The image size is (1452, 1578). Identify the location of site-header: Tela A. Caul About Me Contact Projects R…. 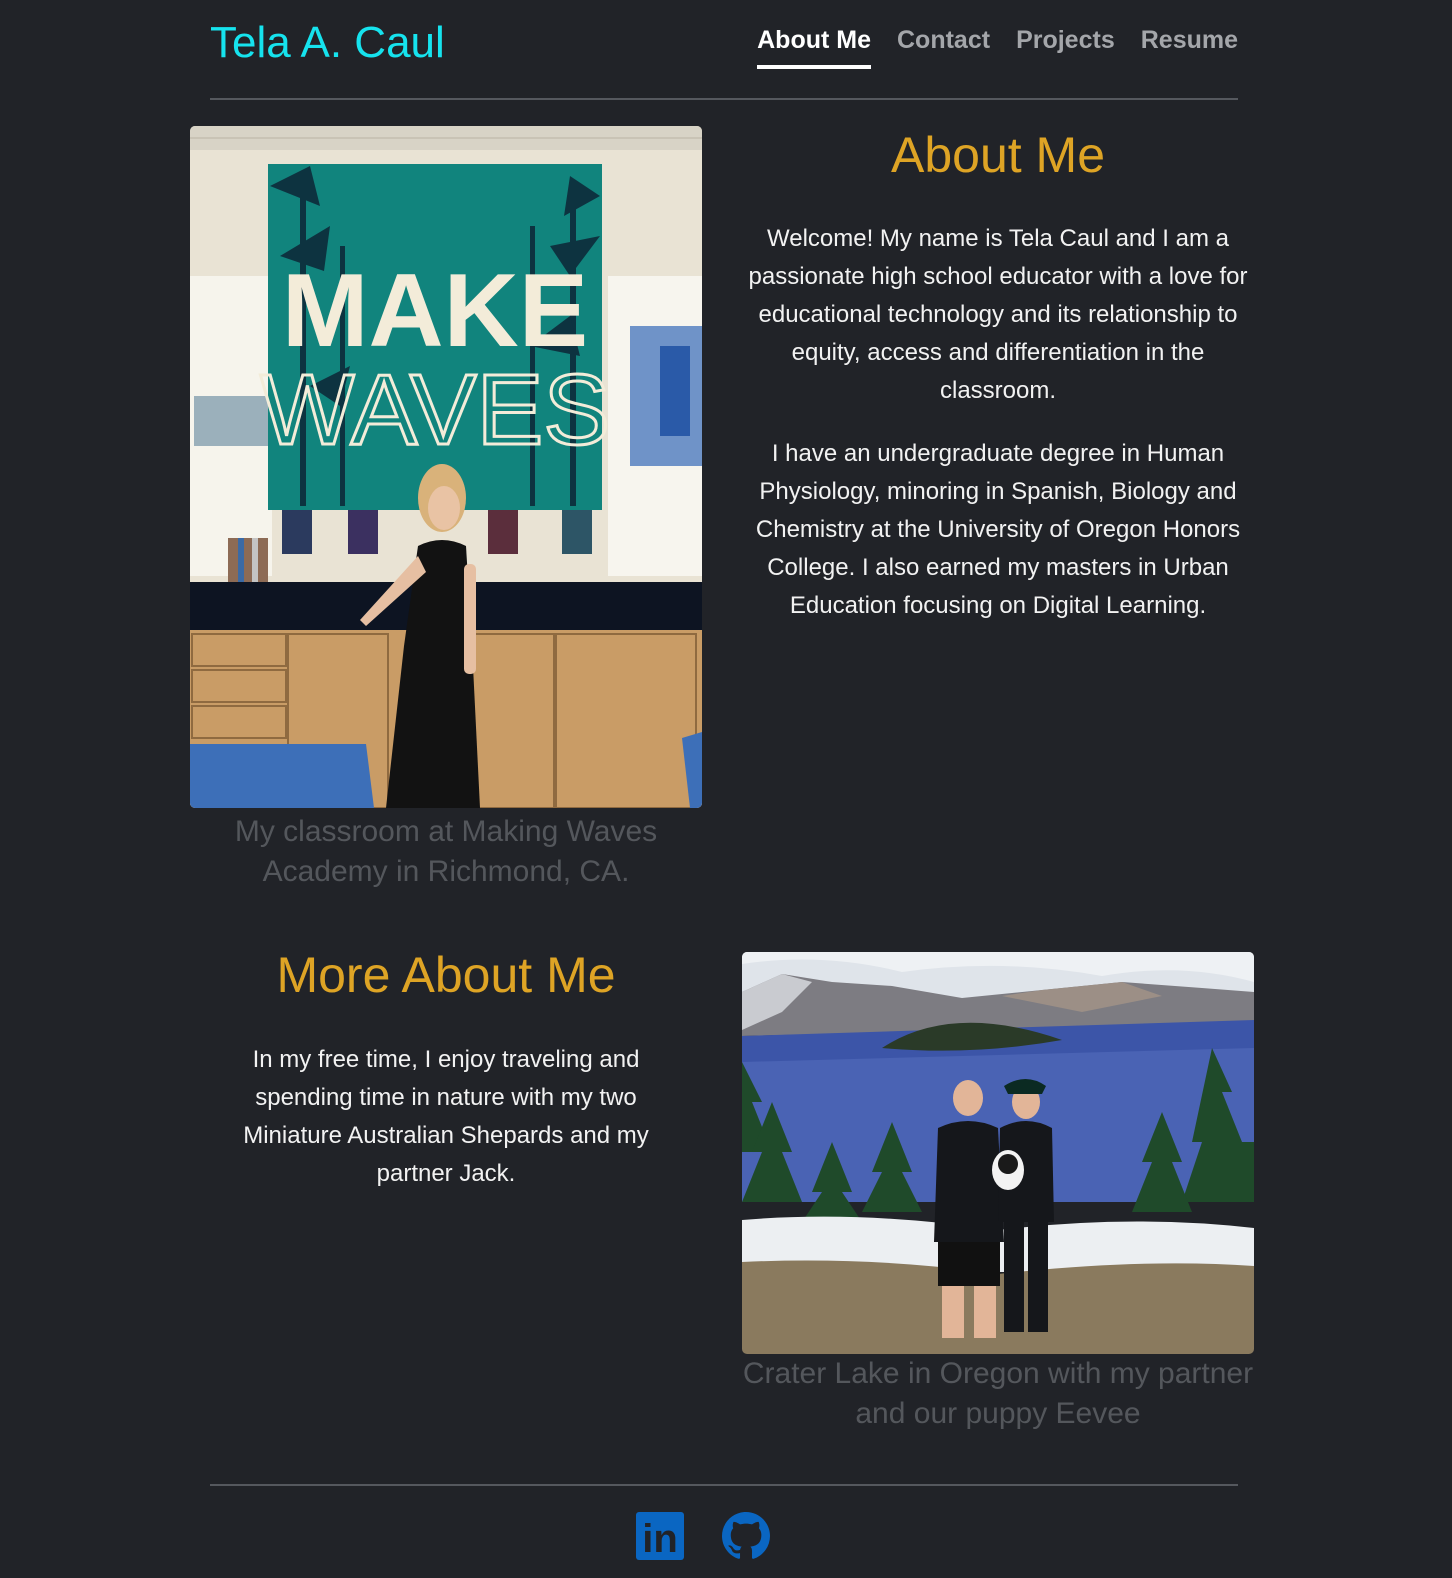
(724, 50).